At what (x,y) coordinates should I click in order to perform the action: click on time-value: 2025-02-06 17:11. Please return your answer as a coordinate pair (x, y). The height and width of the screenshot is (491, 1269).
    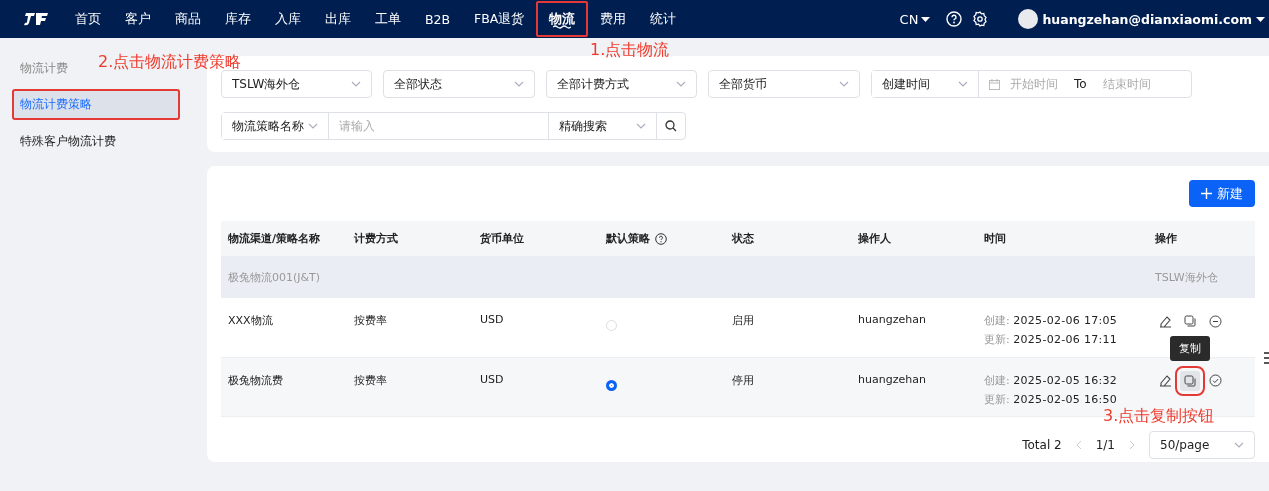
    Looking at the image, I should click on (1065, 339).